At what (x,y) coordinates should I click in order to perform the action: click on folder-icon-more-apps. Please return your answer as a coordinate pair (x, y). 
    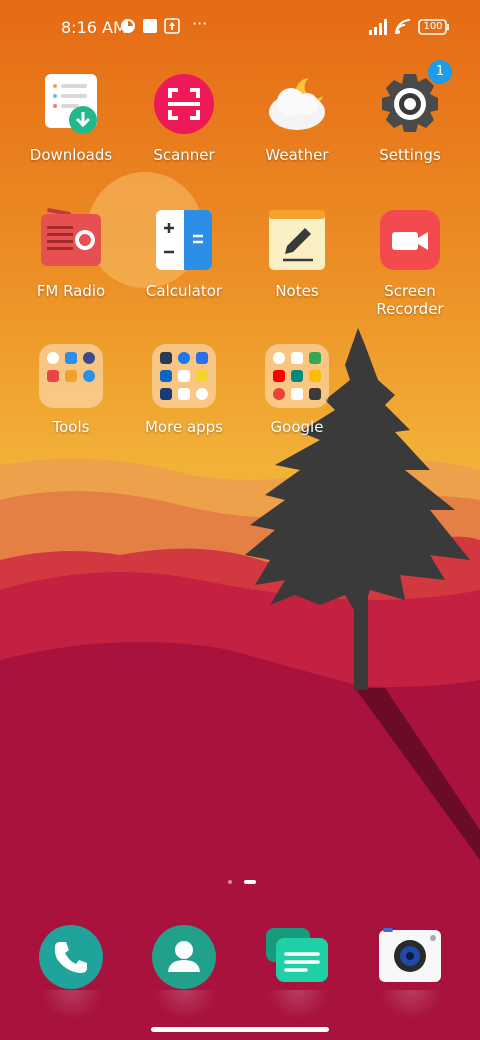
    Looking at the image, I should click on (184, 376).